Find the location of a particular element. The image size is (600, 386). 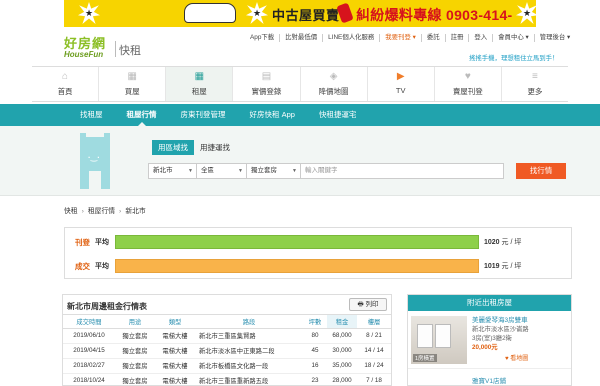

nav-buy: ▦ 買屋 is located at coordinates (133, 84).